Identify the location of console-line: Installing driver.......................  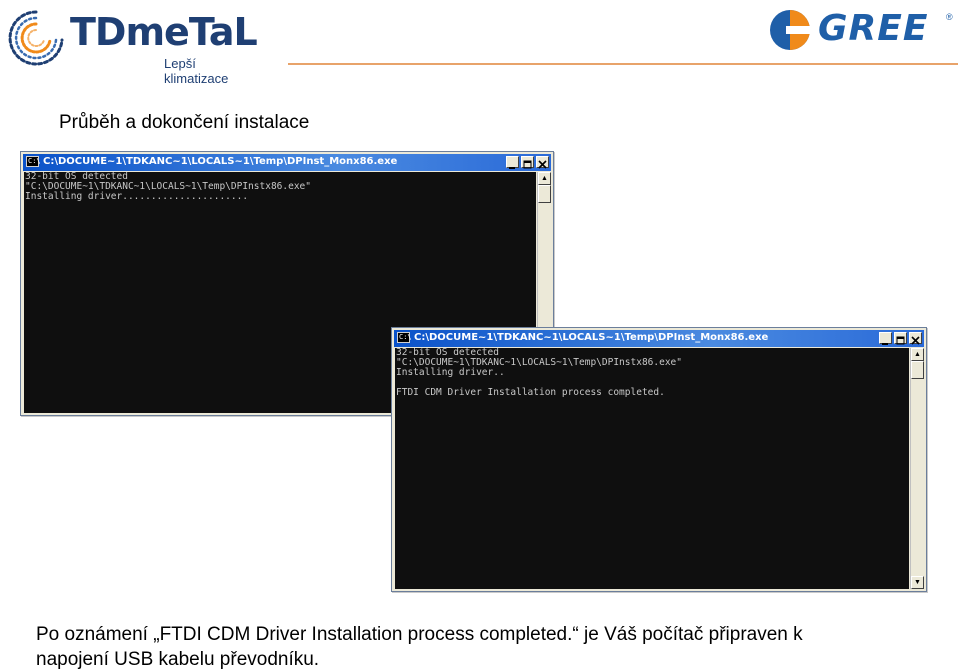
(137, 196).